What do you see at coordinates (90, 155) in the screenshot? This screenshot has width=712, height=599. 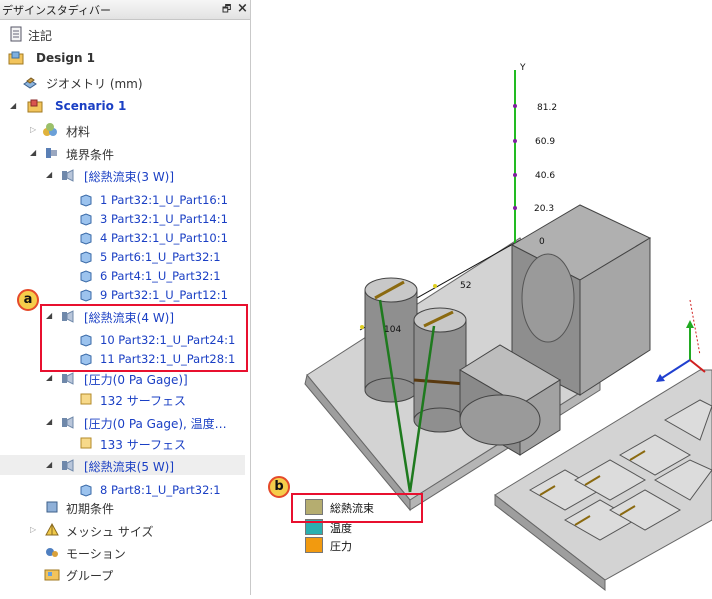 I see `tree-label-boundary-conditions: 境界条件` at bounding box center [90, 155].